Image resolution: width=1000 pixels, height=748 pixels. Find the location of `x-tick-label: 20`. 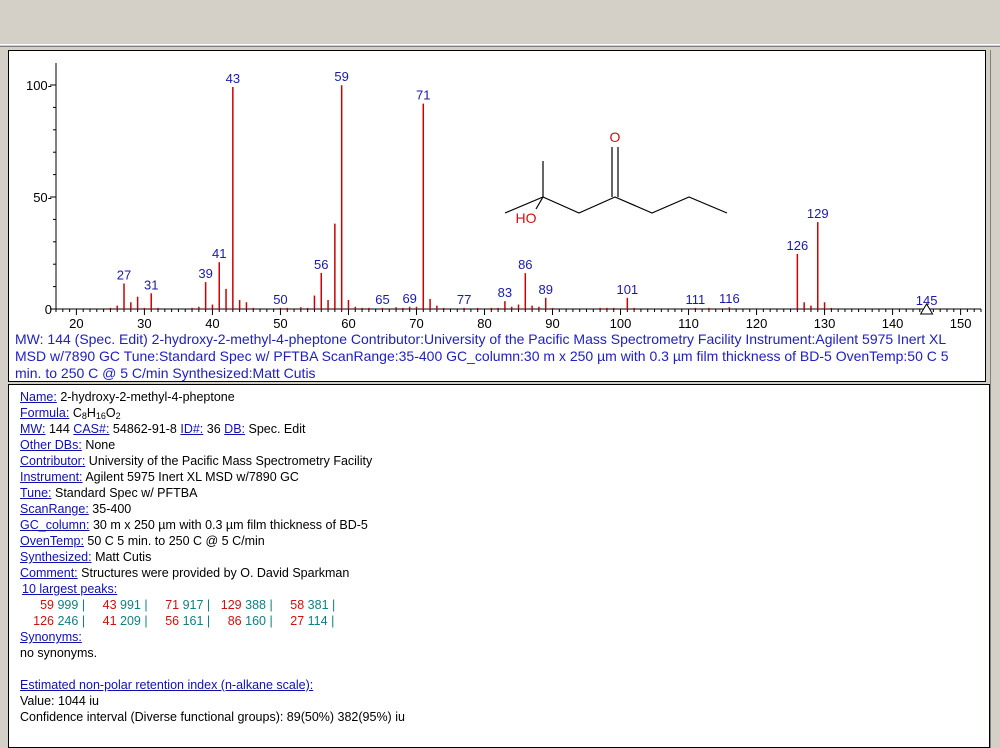

x-tick-label: 20 is located at coordinates (76, 323).